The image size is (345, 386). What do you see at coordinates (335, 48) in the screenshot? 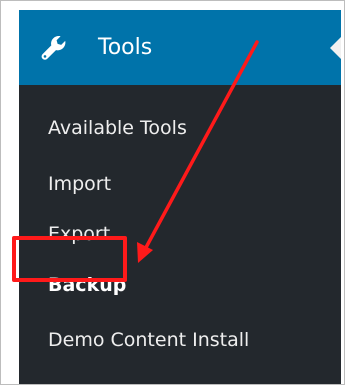
I see `current-menu-indicator` at bounding box center [335, 48].